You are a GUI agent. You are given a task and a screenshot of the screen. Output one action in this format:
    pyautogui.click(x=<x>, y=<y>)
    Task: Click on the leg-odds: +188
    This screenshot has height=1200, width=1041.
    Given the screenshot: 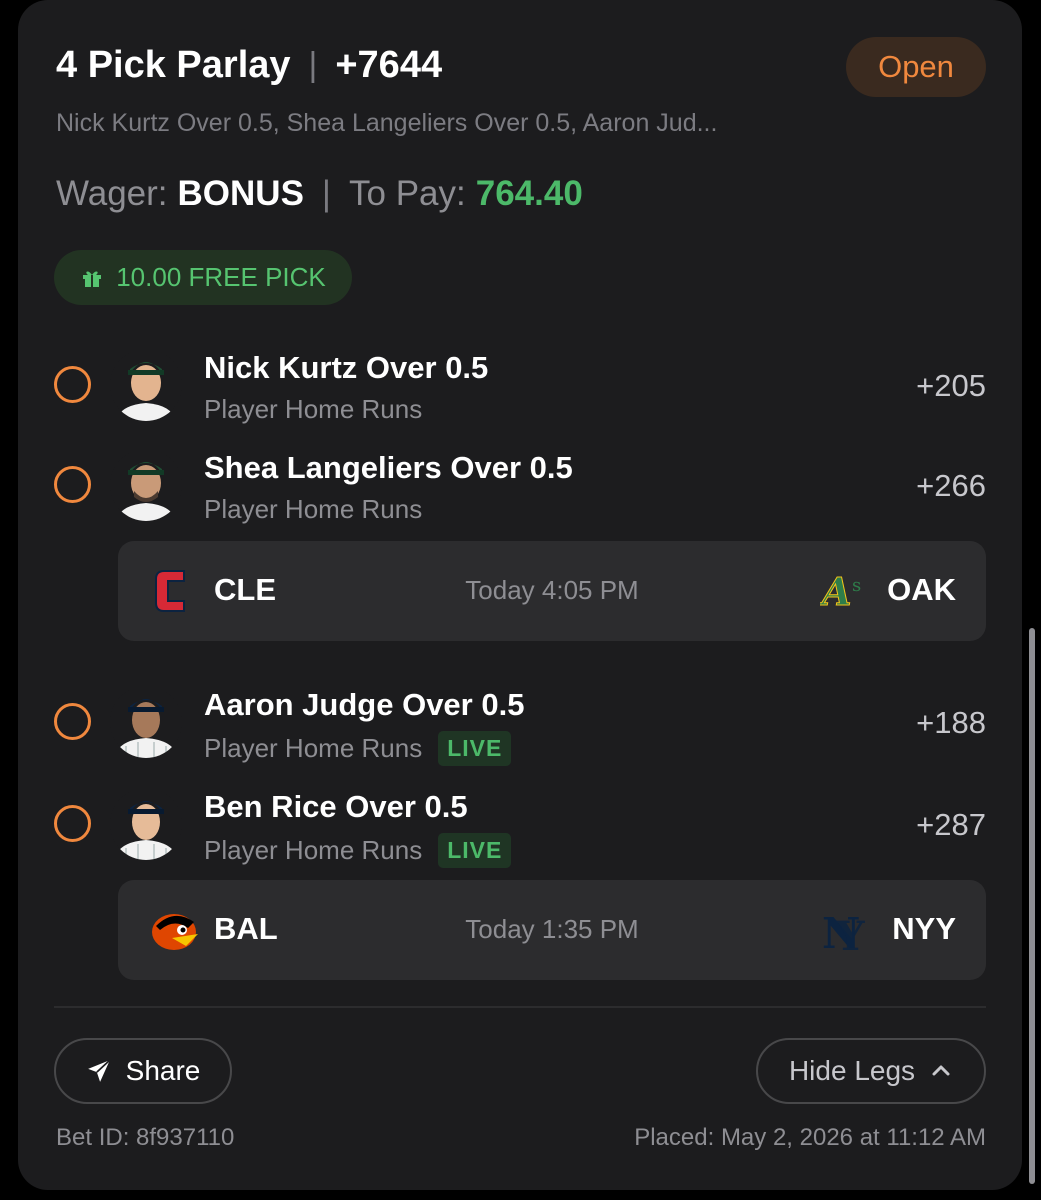 What is the action you would take?
    pyautogui.click(x=951, y=722)
    